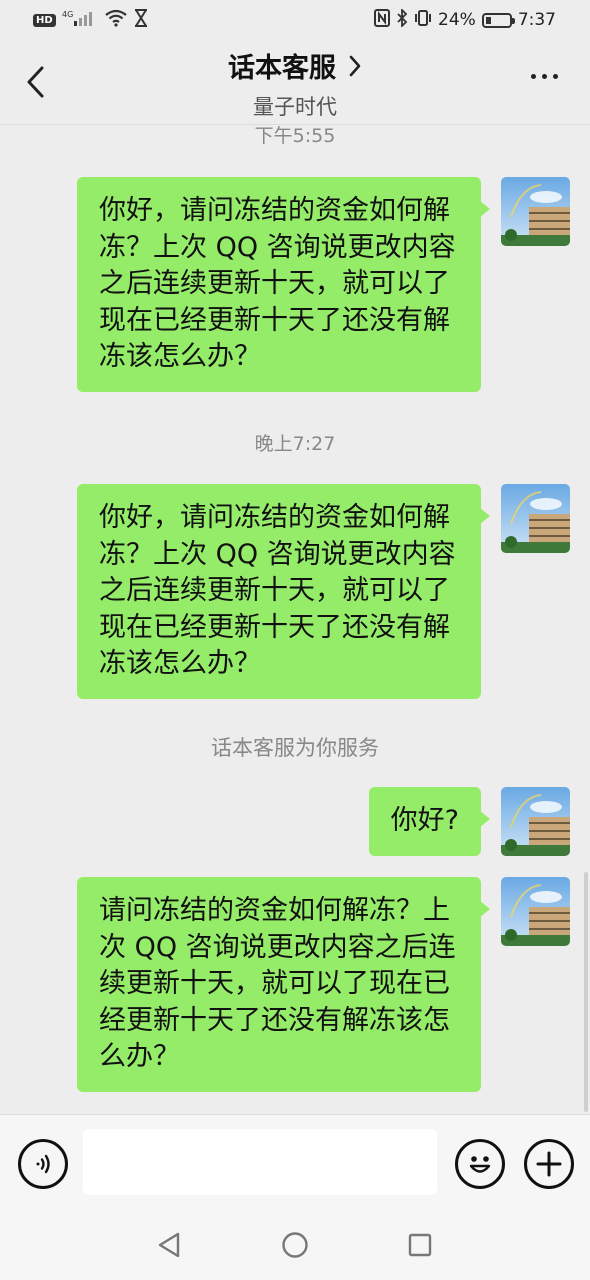  What do you see at coordinates (295, 107) in the screenshot?
I see `chat-subtitle: 量子时代` at bounding box center [295, 107].